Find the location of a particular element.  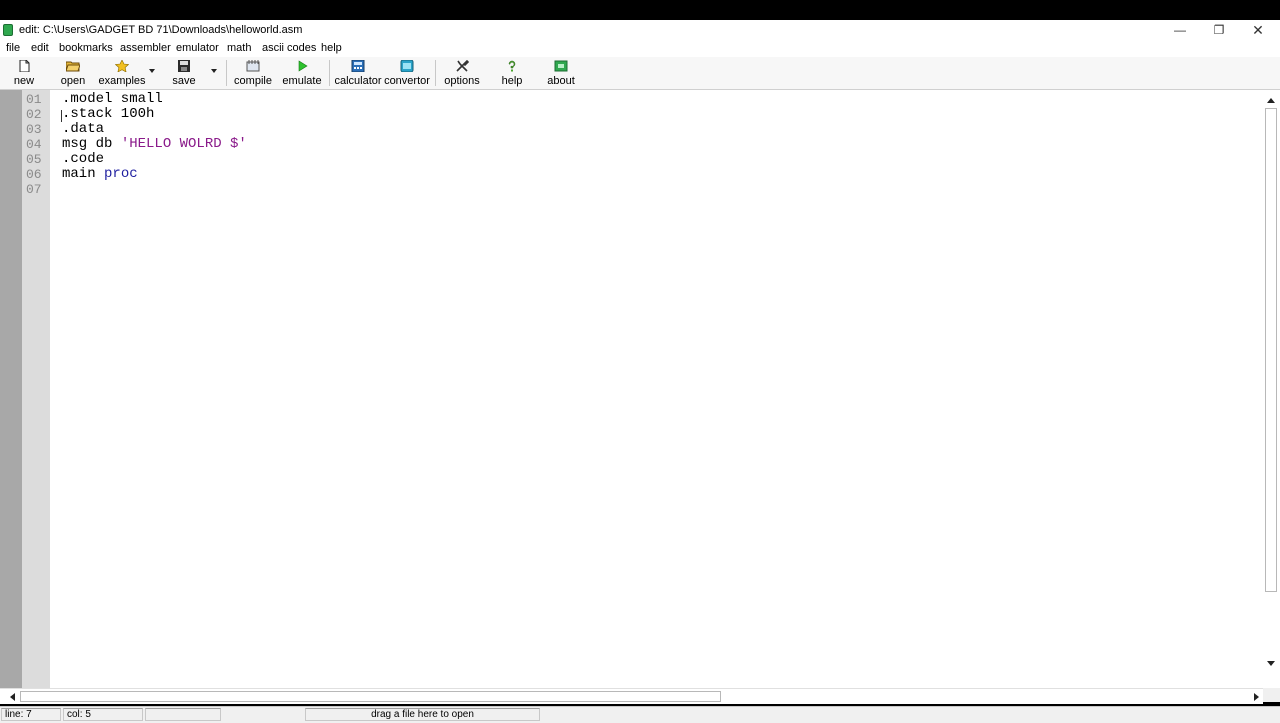

line-number: 05 is located at coordinates (34, 159).